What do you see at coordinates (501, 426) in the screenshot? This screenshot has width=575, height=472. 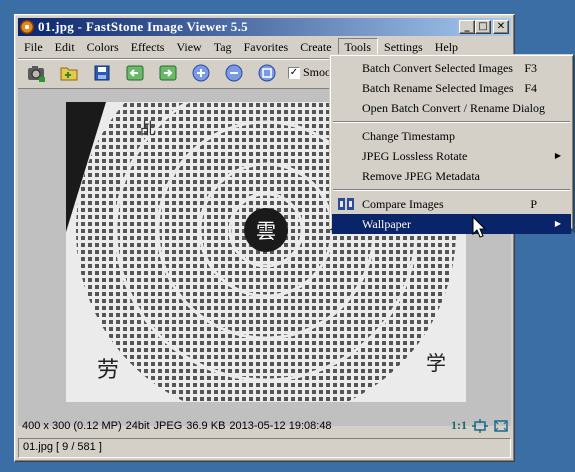 I see `fullscreen-icon` at bounding box center [501, 426].